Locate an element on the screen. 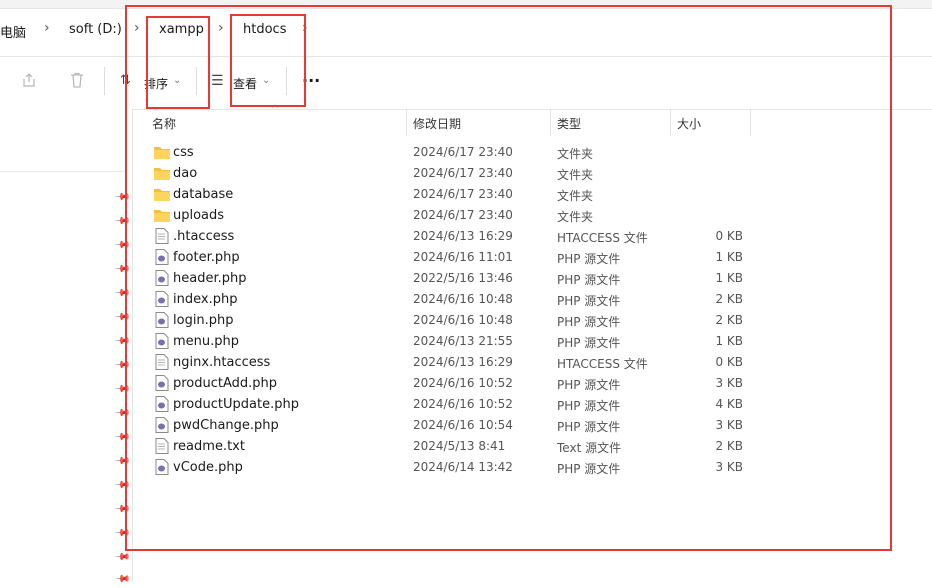 The image size is (932, 588). annotation-box-htdocs is located at coordinates (268, 60).